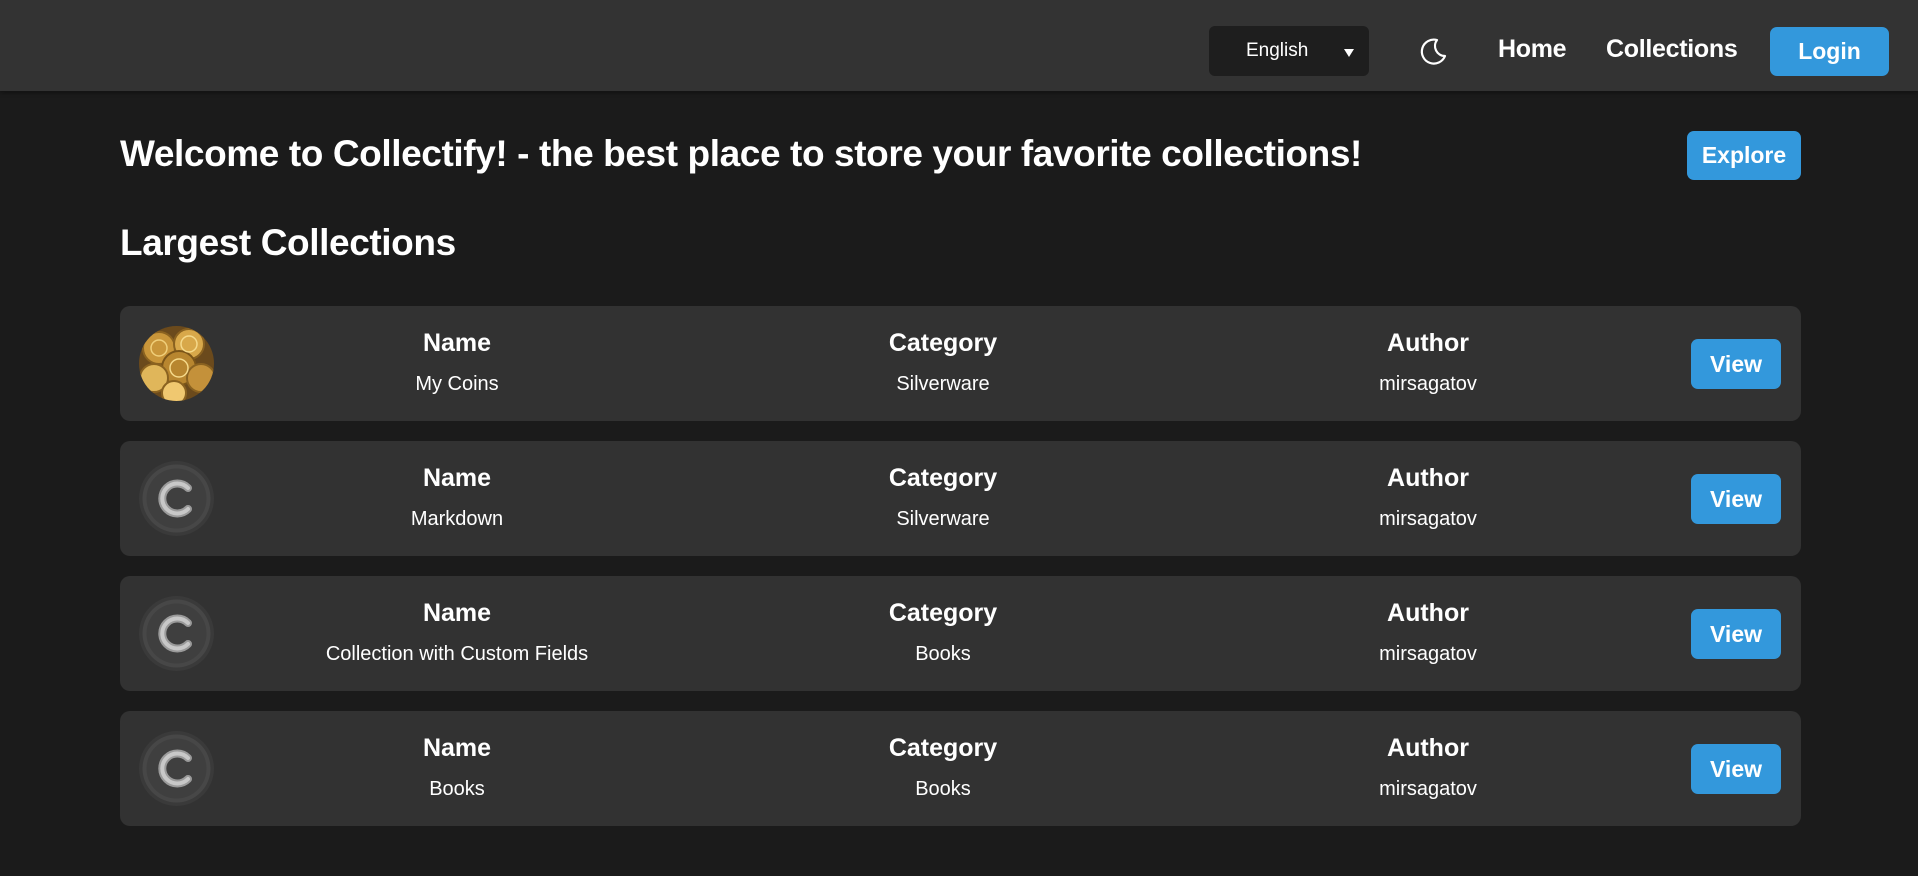  What do you see at coordinates (176, 363) in the screenshot?
I see `collection-image-coins` at bounding box center [176, 363].